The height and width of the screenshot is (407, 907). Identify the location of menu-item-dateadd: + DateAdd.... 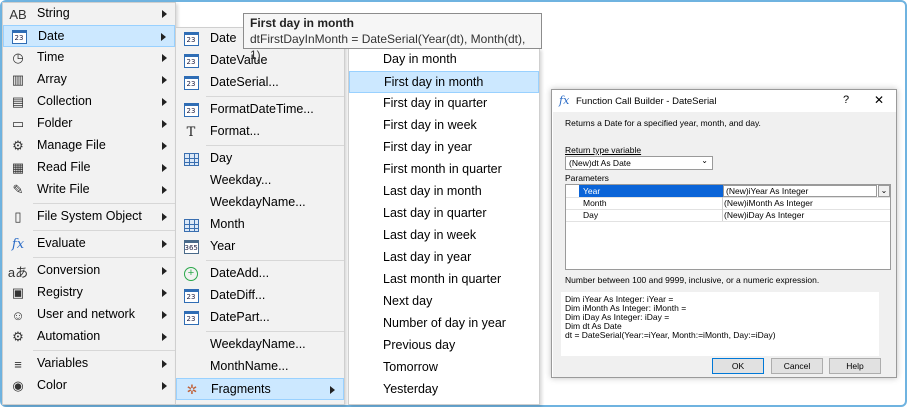
(260, 274).